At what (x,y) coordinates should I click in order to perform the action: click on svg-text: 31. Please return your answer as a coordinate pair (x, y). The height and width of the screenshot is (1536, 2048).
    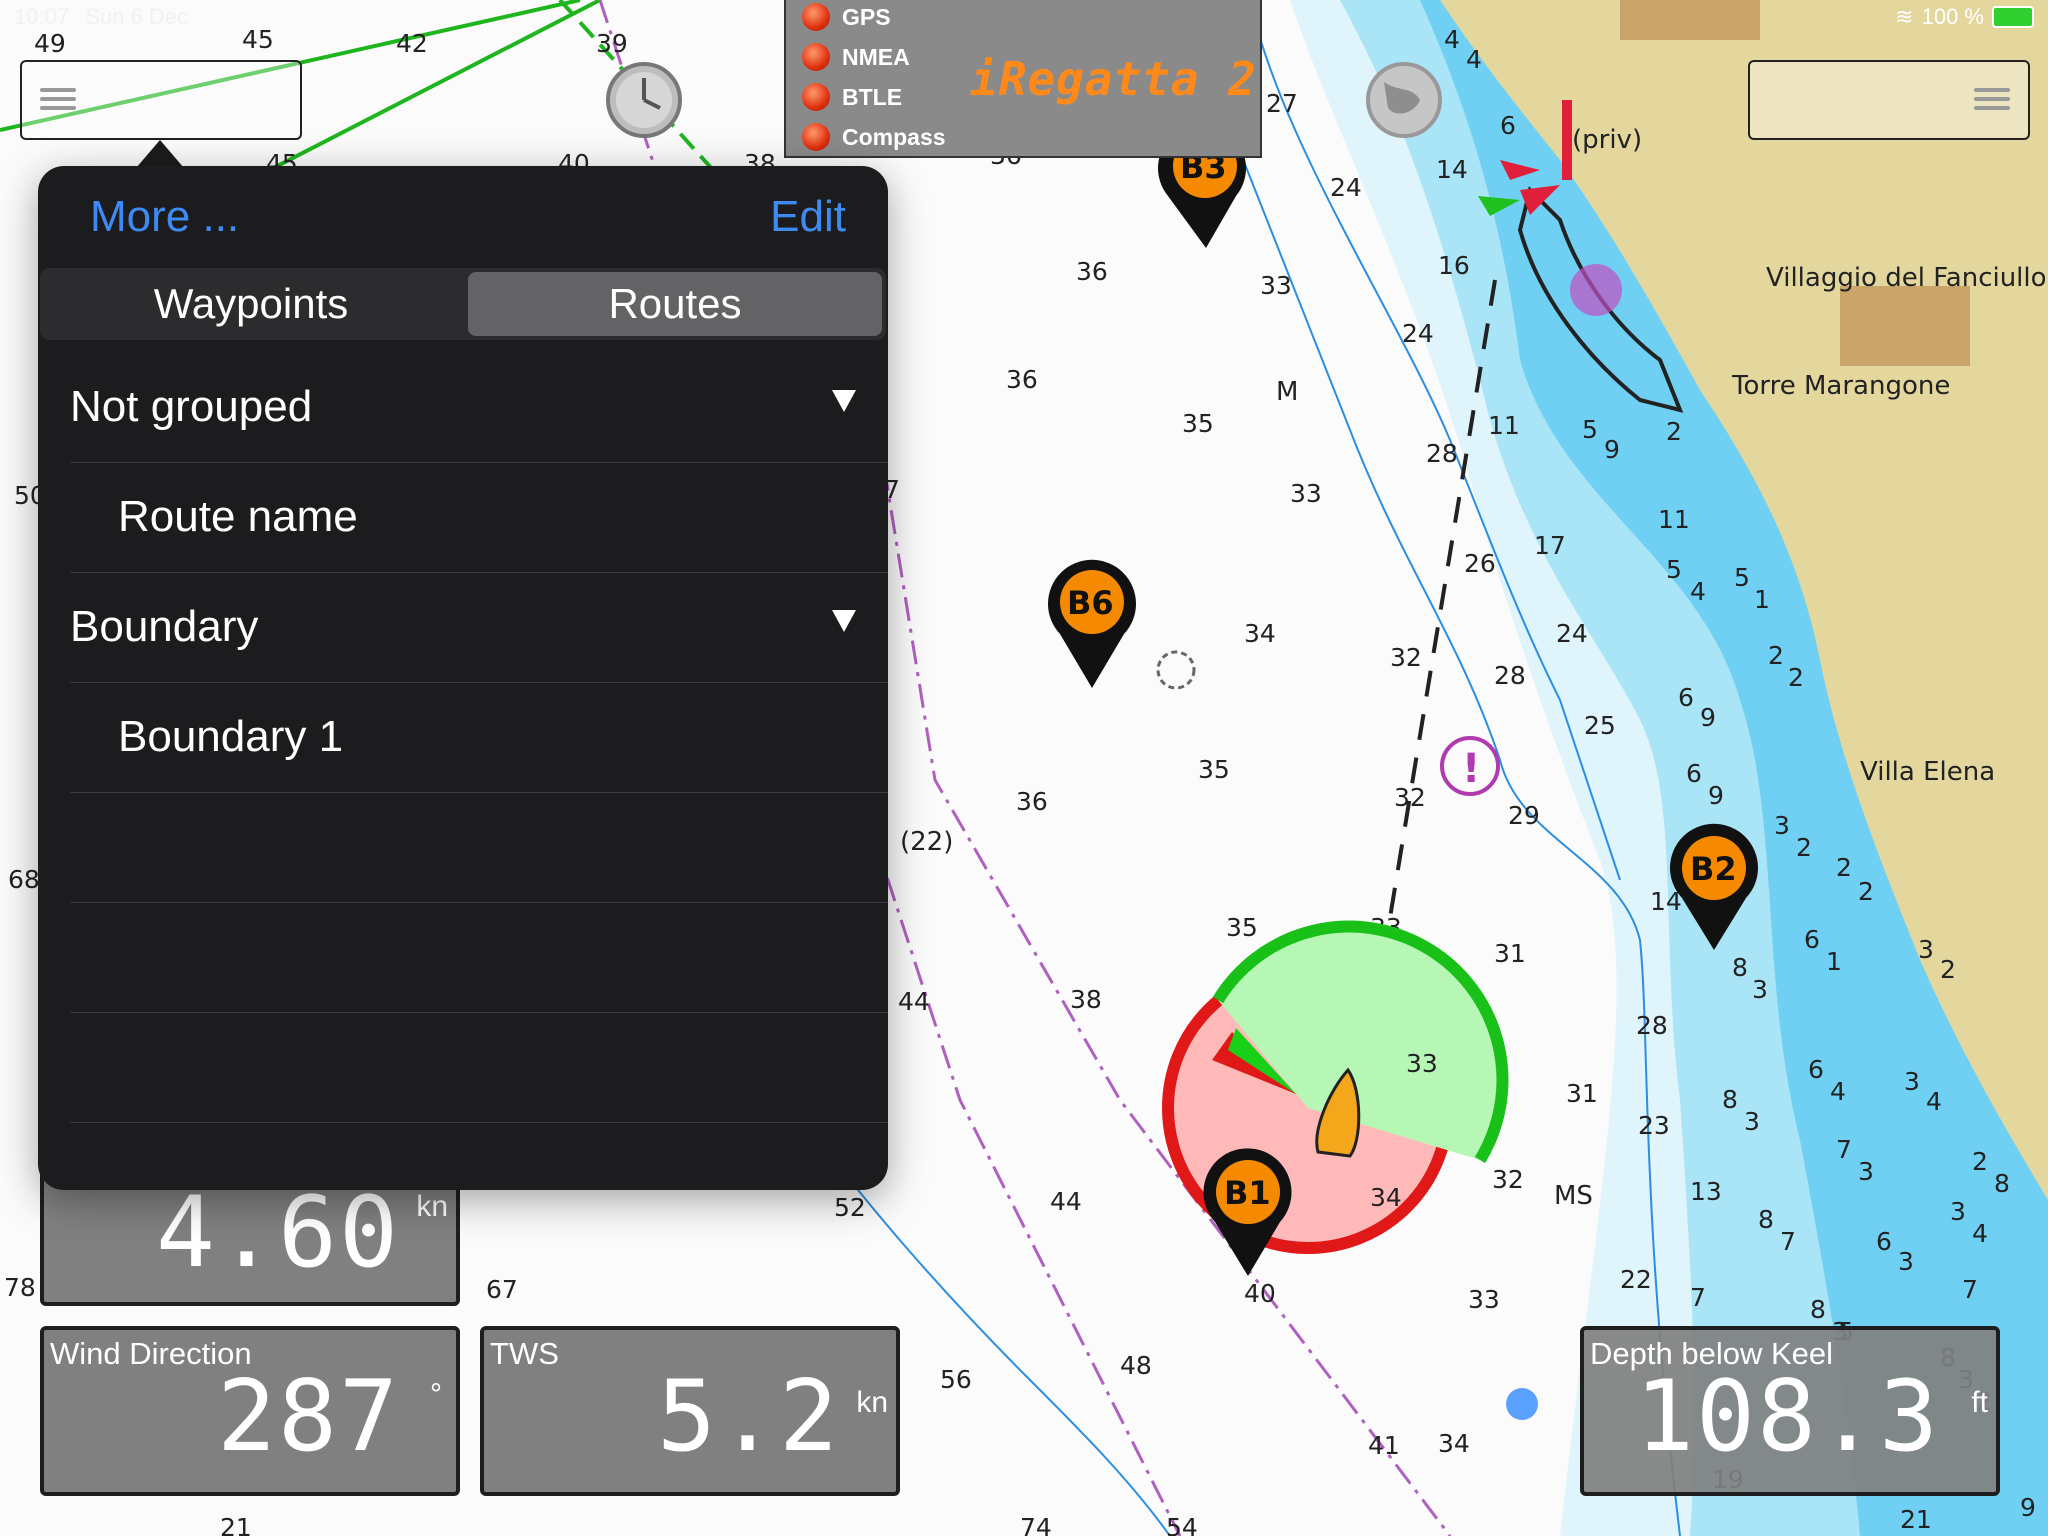
    Looking at the image, I should click on (1582, 1093).